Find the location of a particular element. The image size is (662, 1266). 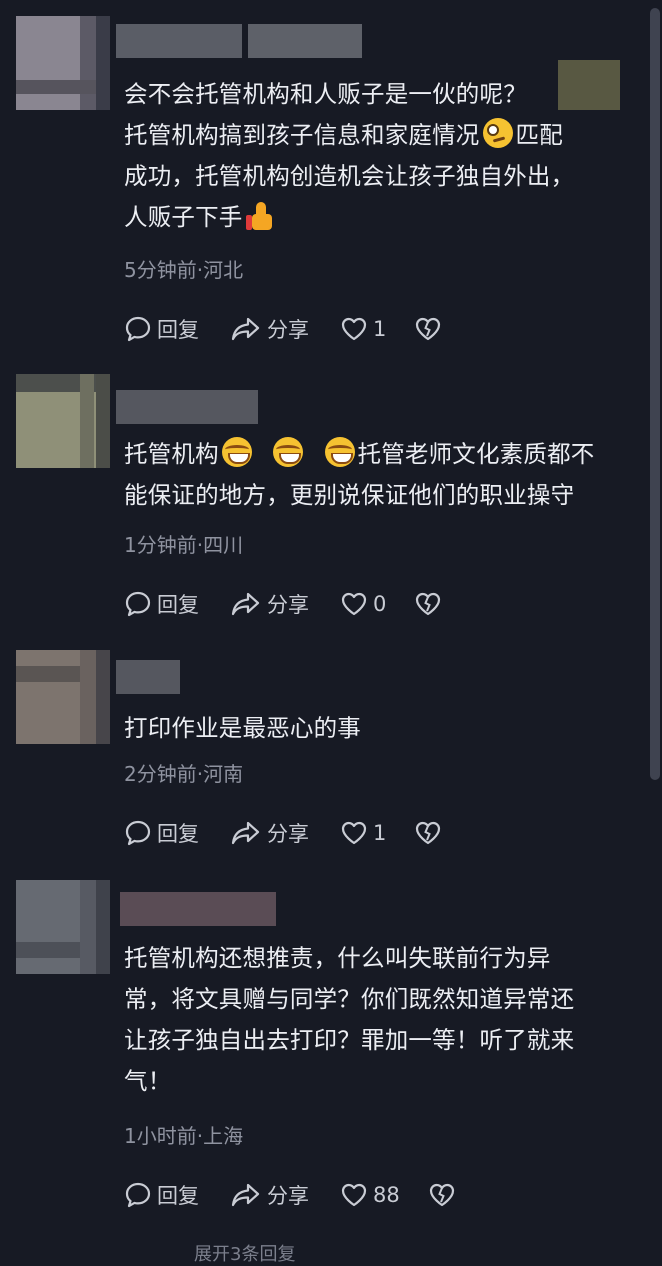

comment-time: 2分钟前 is located at coordinates (160, 774).